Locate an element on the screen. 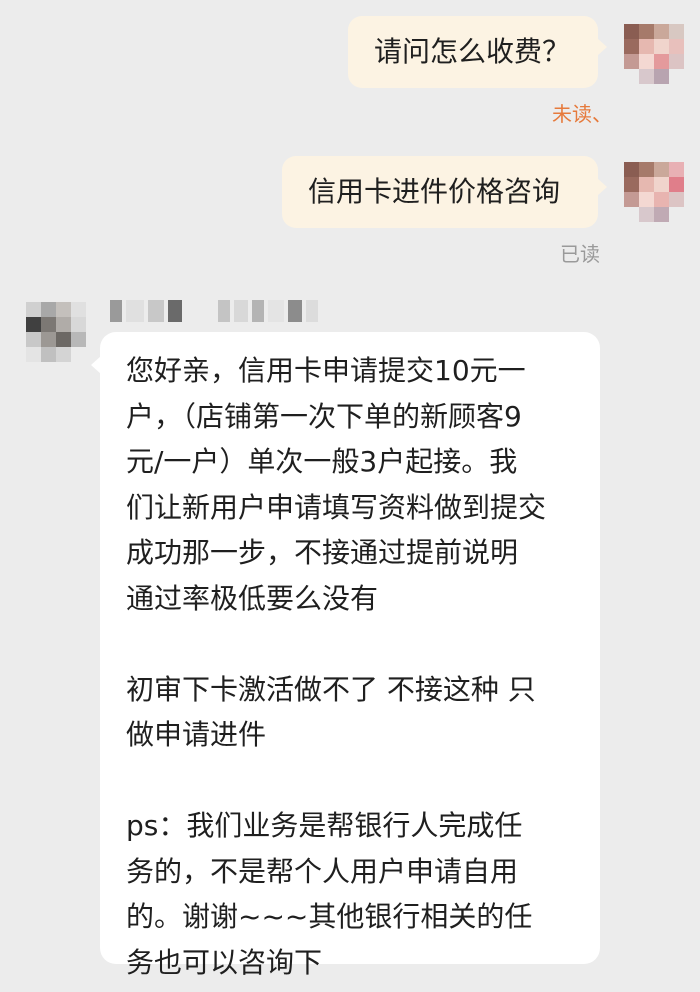  outgoing-message: 请问怎么收费？ is located at coordinates (477, 52).